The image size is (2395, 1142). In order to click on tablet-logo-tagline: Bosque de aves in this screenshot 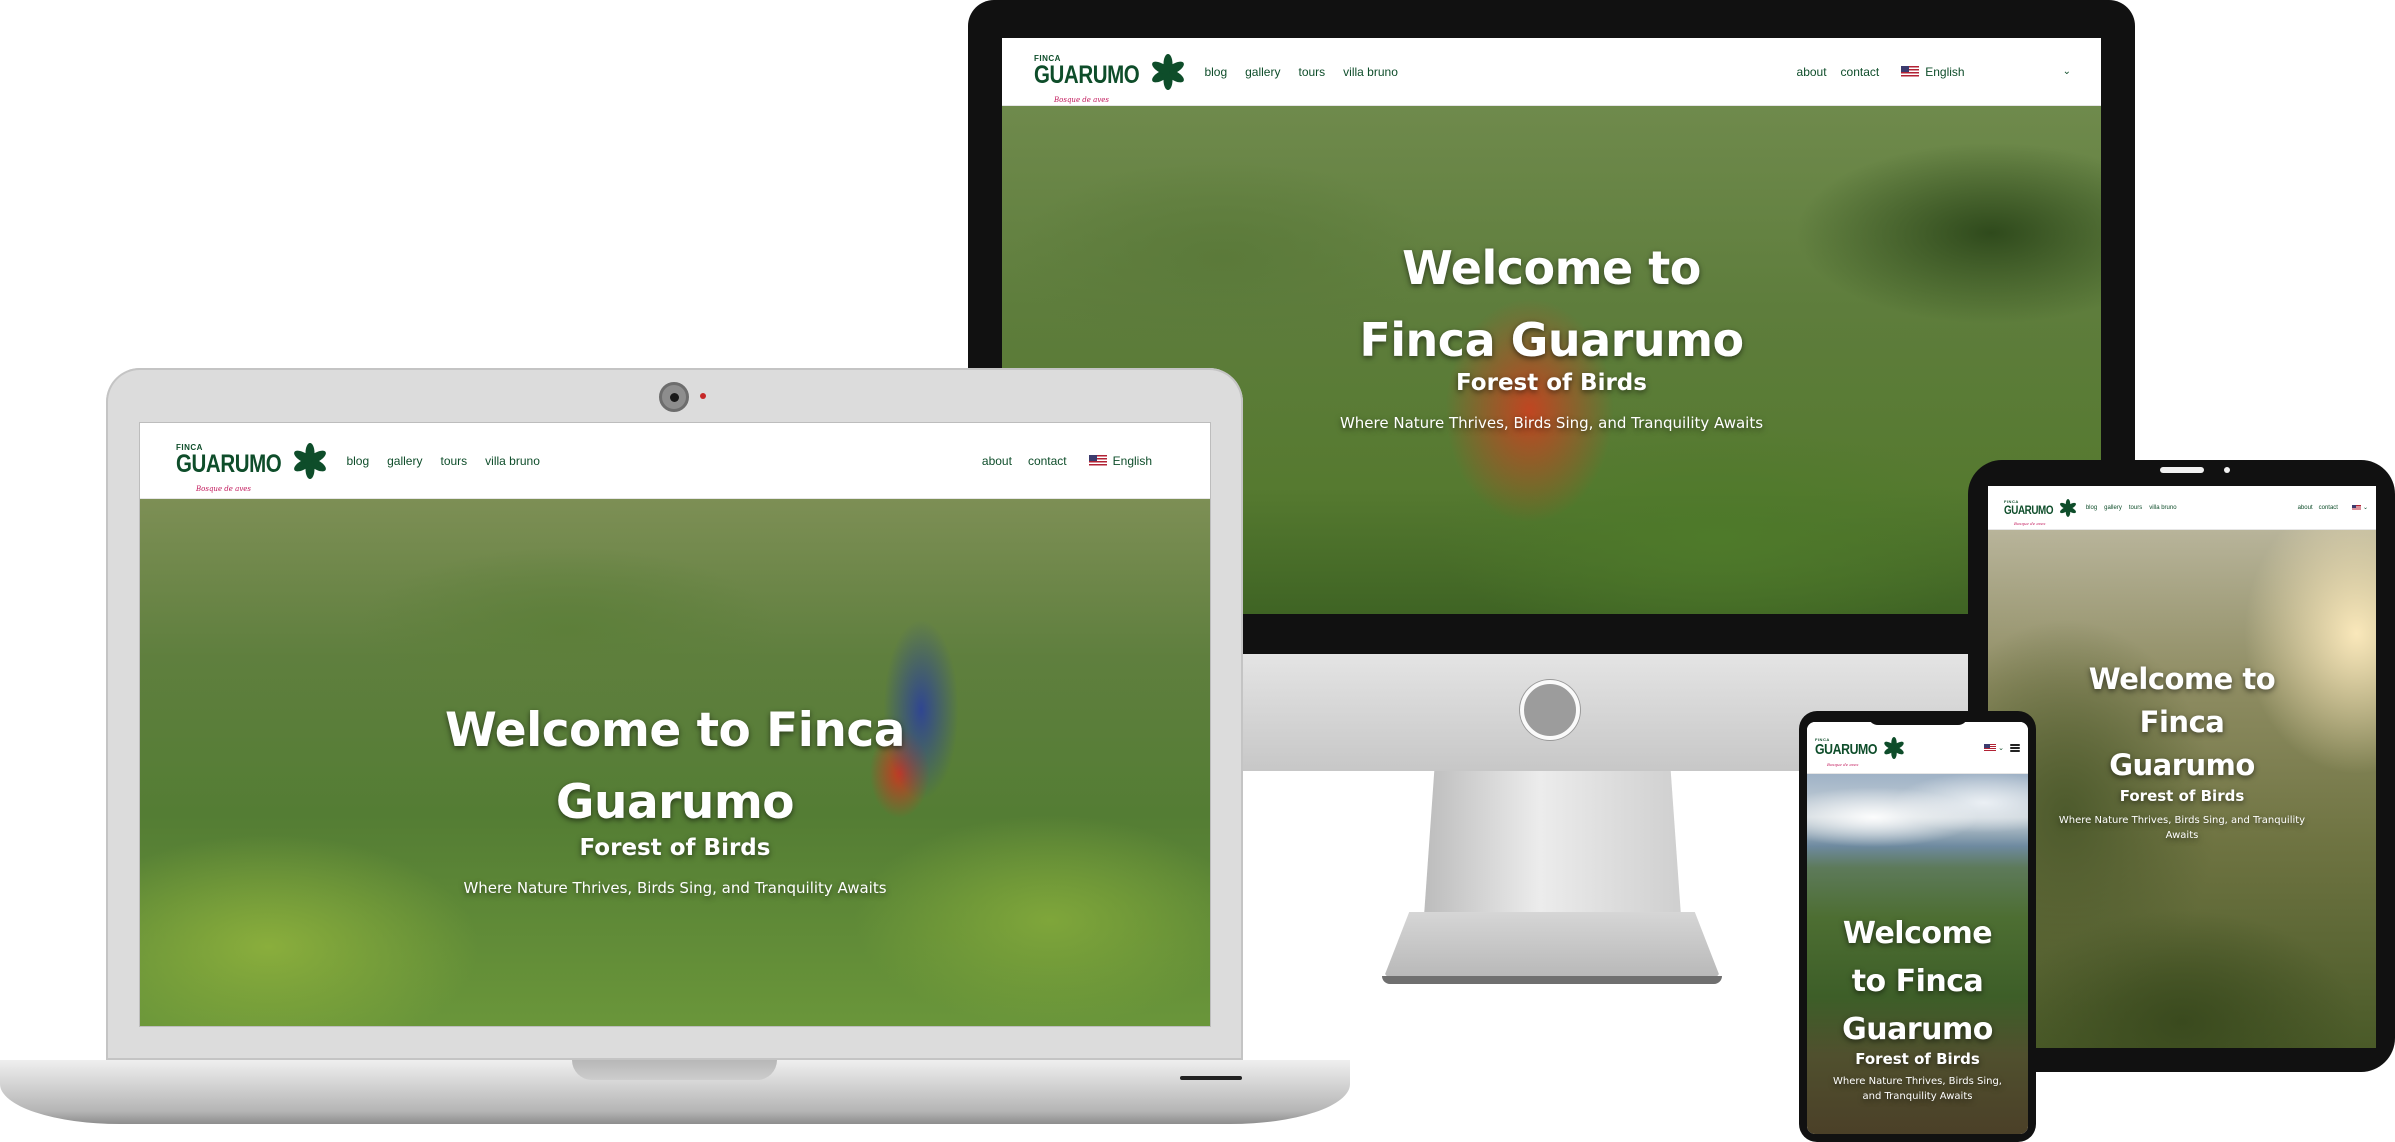, I will do `click(2030, 523)`.